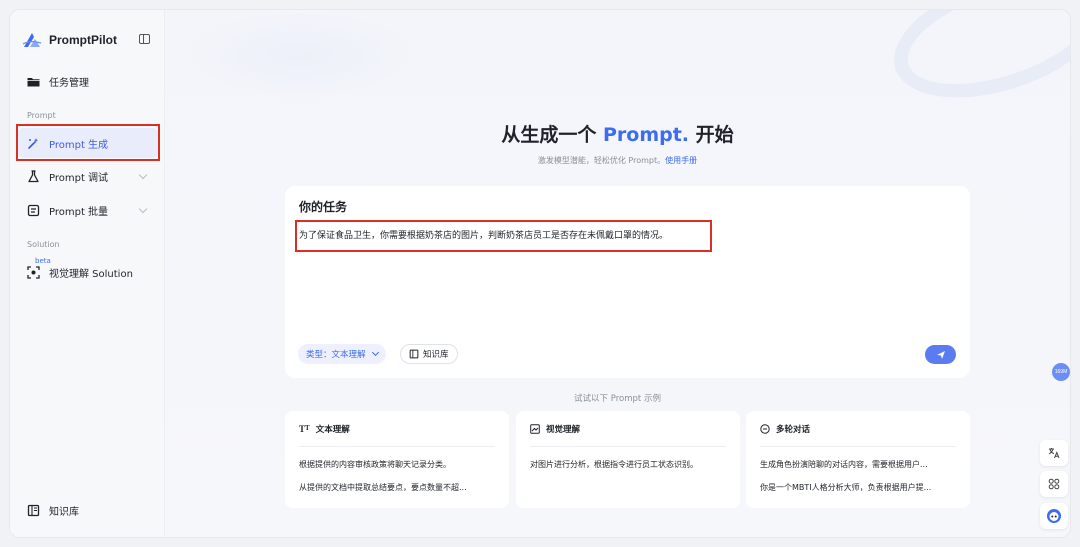 This screenshot has width=1080, height=547. I want to click on type-selector: 类型： 文本理解, so click(342, 354).